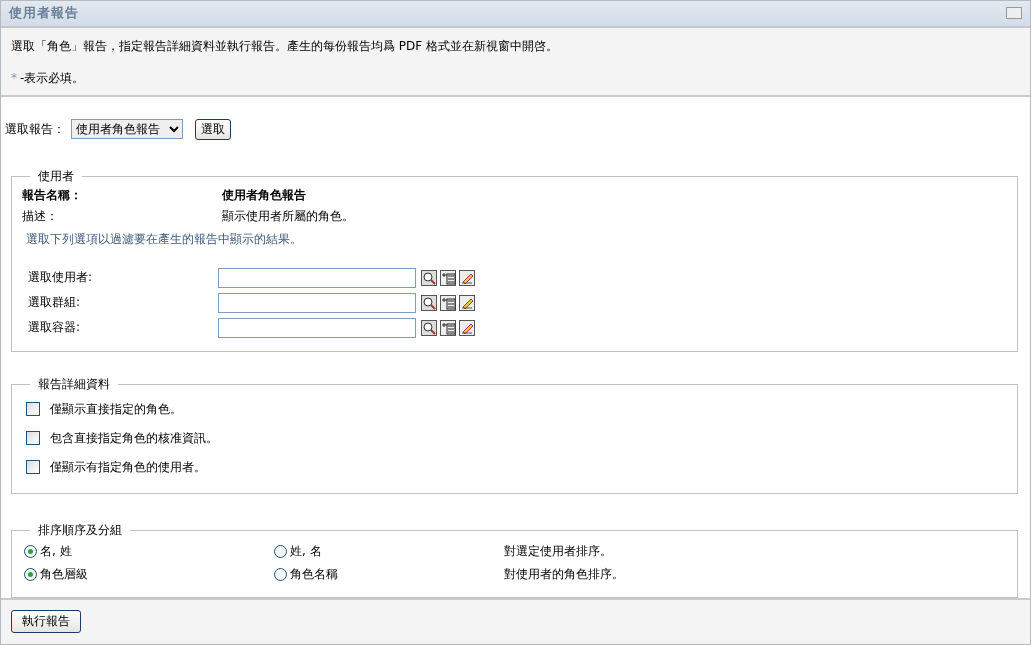 Image resolution: width=1031 pixels, height=645 pixels. I want to click on info-label: 報告名稱：, so click(52, 195).